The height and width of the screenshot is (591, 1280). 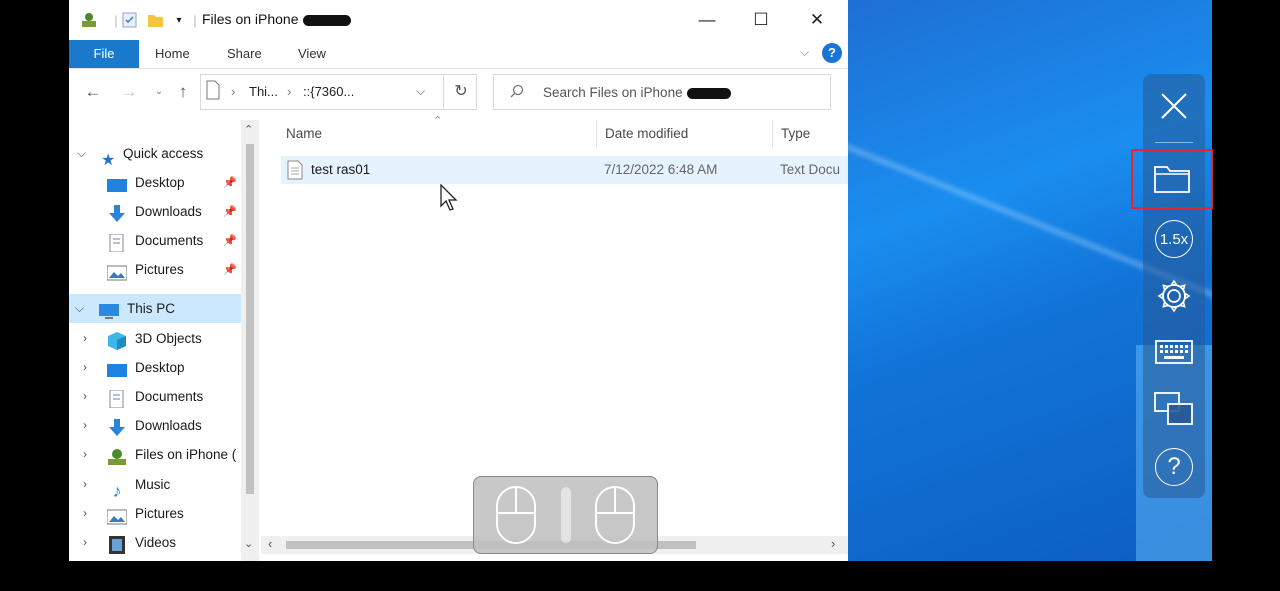 I want to click on toolbar-divider, so click(x=1174, y=142).